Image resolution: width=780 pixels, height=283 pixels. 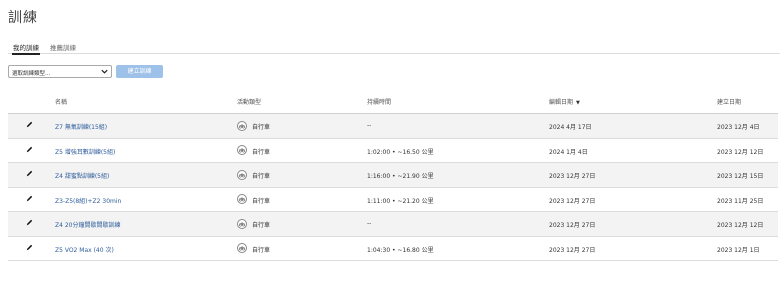 What do you see at coordinates (249, 101) in the screenshot?
I see `header-activity-type: 活動類型` at bounding box center [249, 101].